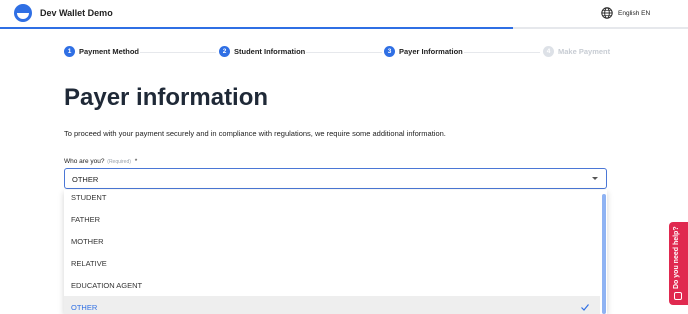  I want to click on option-education-agent: EDUCATION AGENT, so click(332, 285).